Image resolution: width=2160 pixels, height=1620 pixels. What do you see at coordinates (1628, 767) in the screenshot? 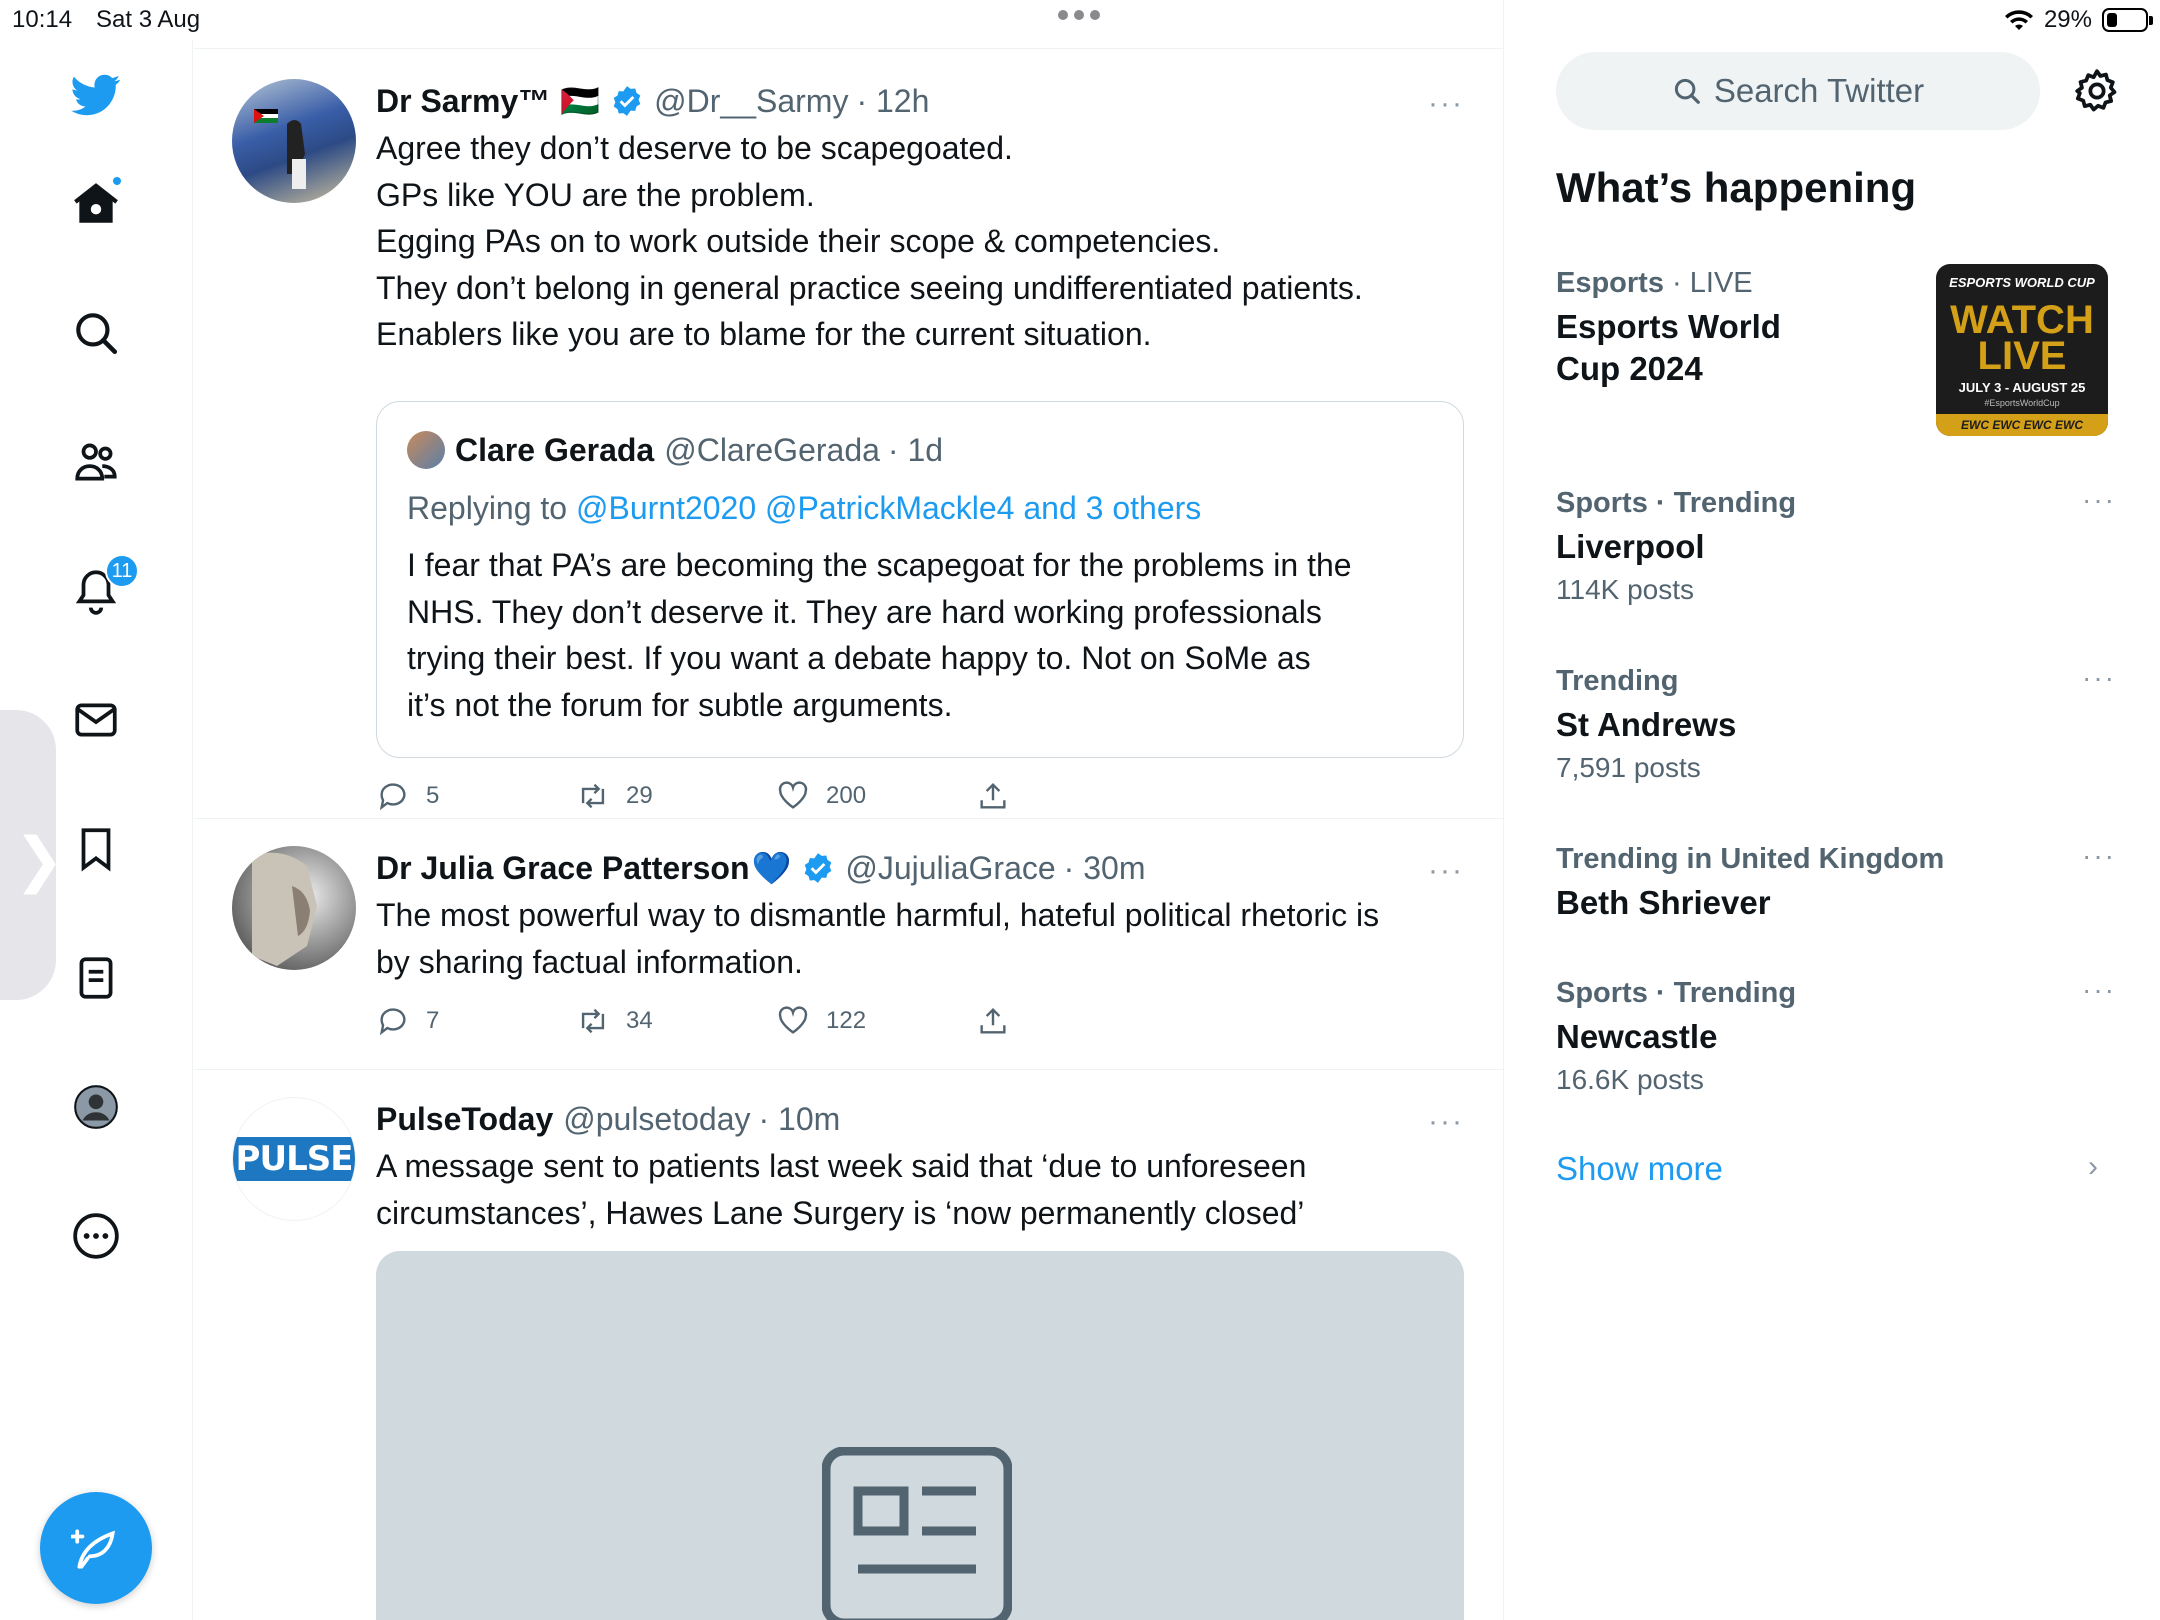
I see `trend-count: 7,591 posts` at bounding box center [1628, 767].